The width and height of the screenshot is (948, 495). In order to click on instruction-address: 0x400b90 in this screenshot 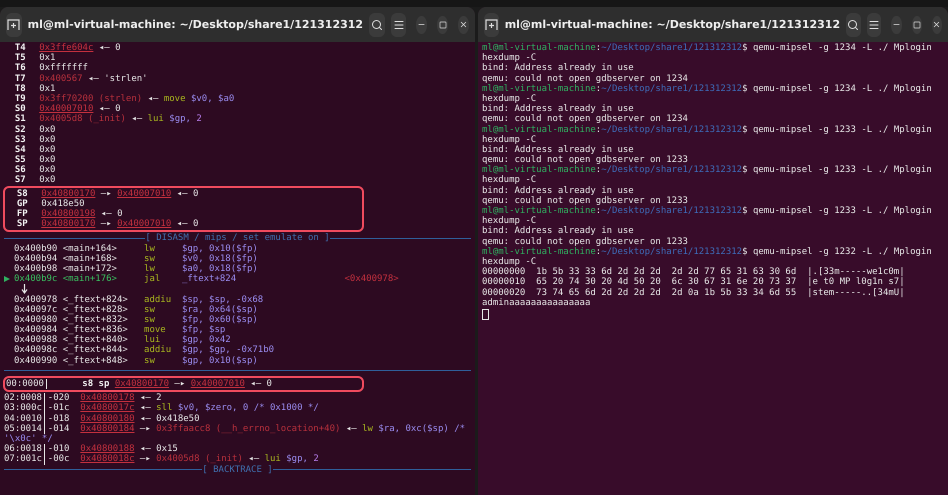, I will do `click(36, 249)`.